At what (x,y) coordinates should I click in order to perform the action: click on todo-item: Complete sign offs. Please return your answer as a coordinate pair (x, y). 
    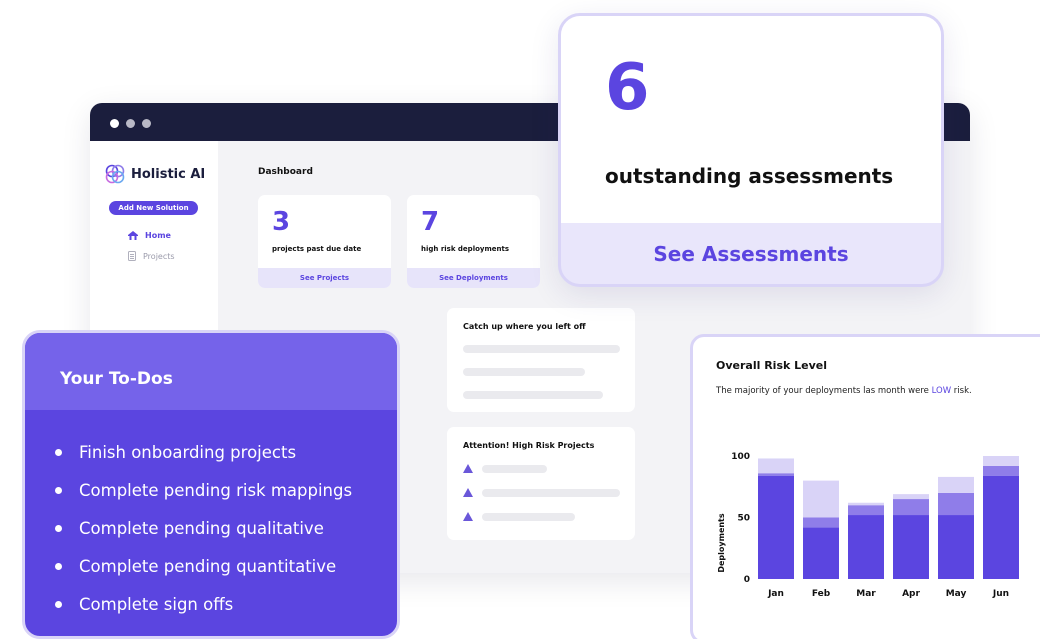
    Looking at the image, I should click on (203, 604).